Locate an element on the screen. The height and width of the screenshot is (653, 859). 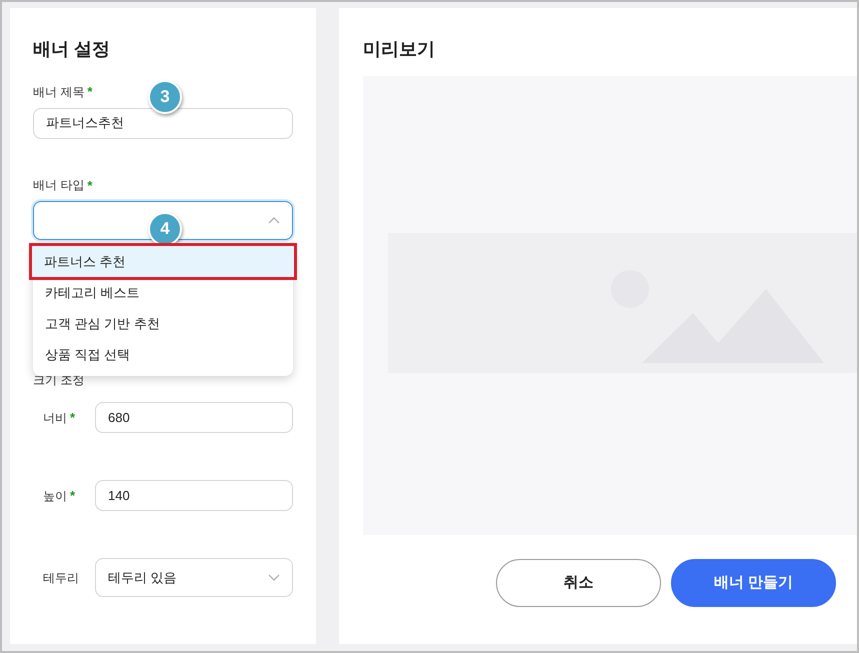
step-badge: 3 is located at coordinates (165, 97).